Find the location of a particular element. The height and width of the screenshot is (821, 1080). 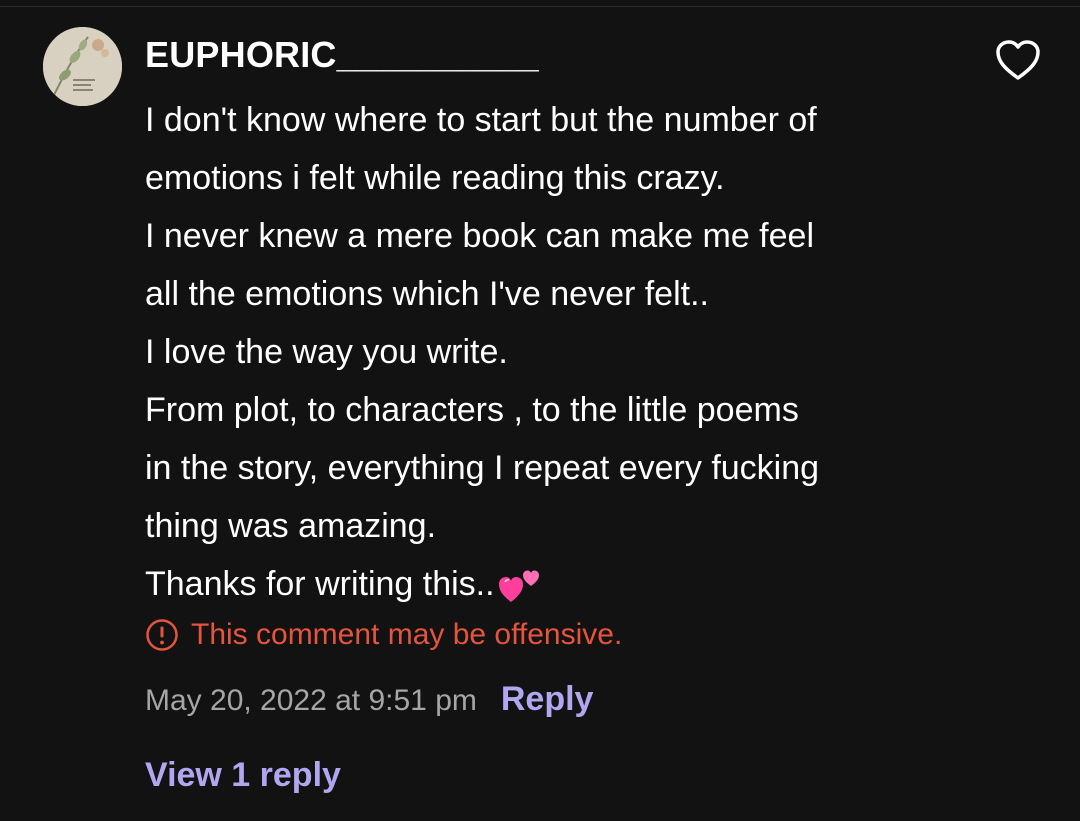

avatar is located at coordinates (82, 66).